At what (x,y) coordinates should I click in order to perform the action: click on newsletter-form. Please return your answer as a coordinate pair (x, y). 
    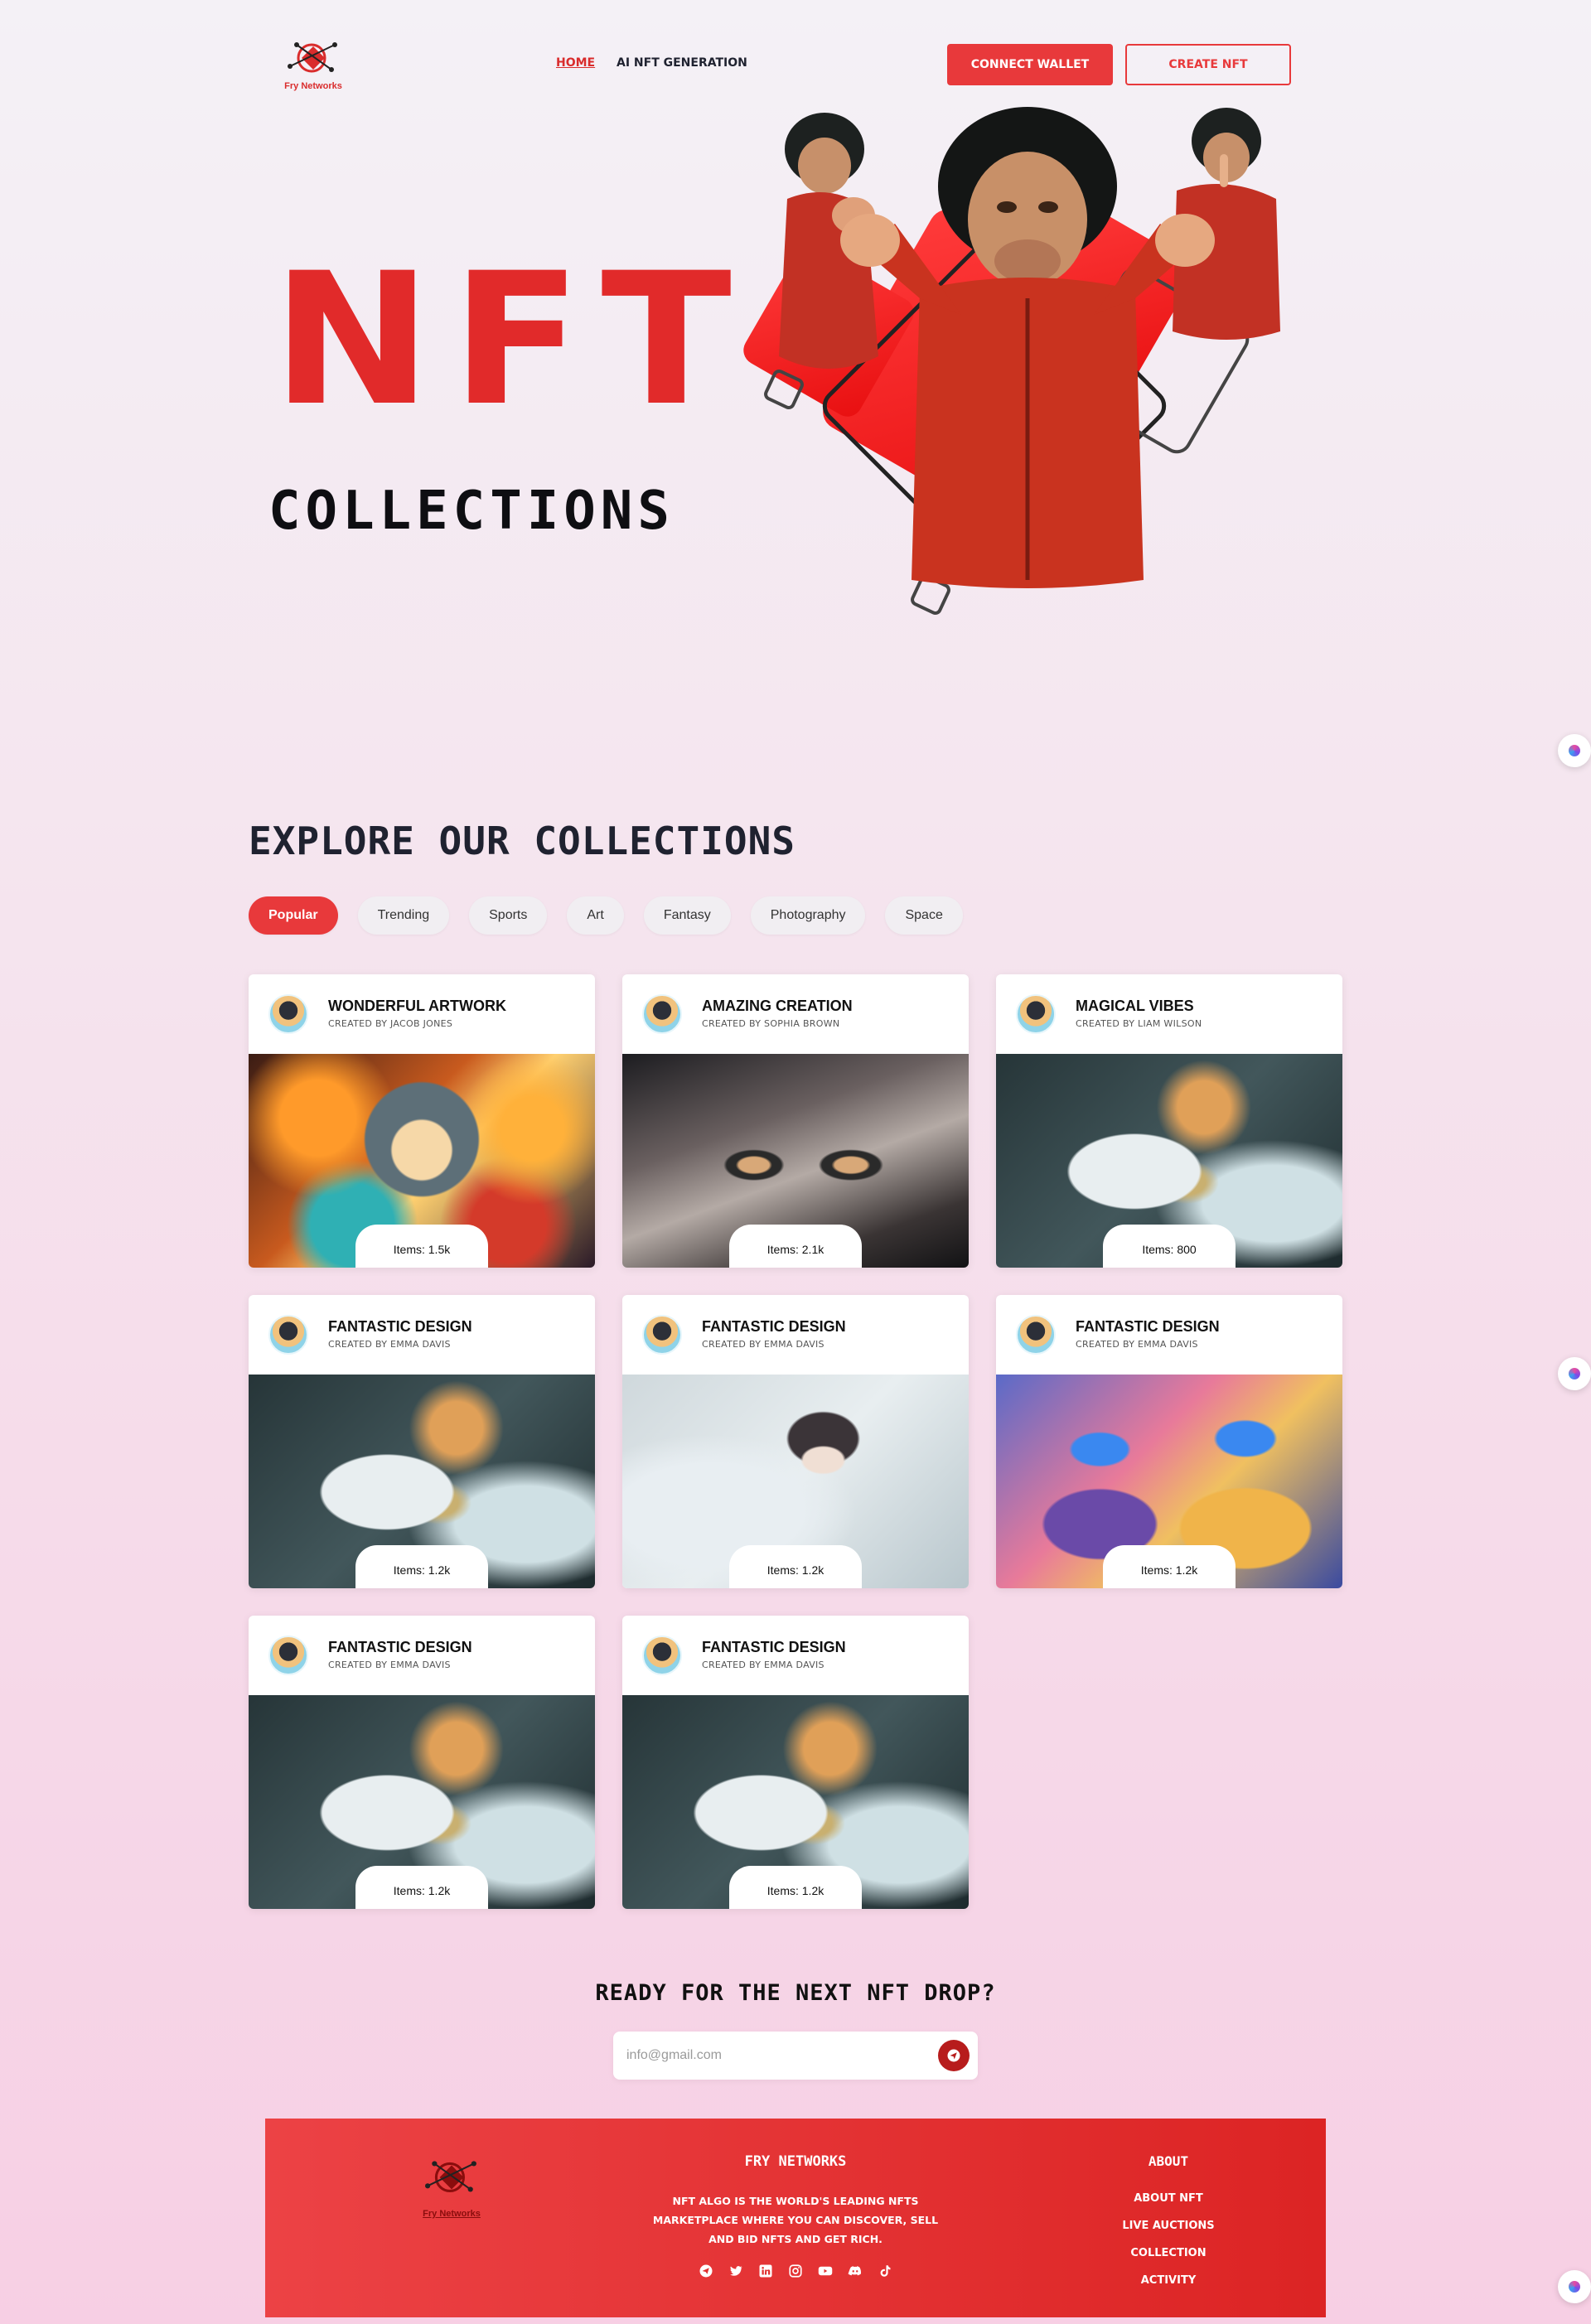
    Looking at the image, I should click on (795, 2056).